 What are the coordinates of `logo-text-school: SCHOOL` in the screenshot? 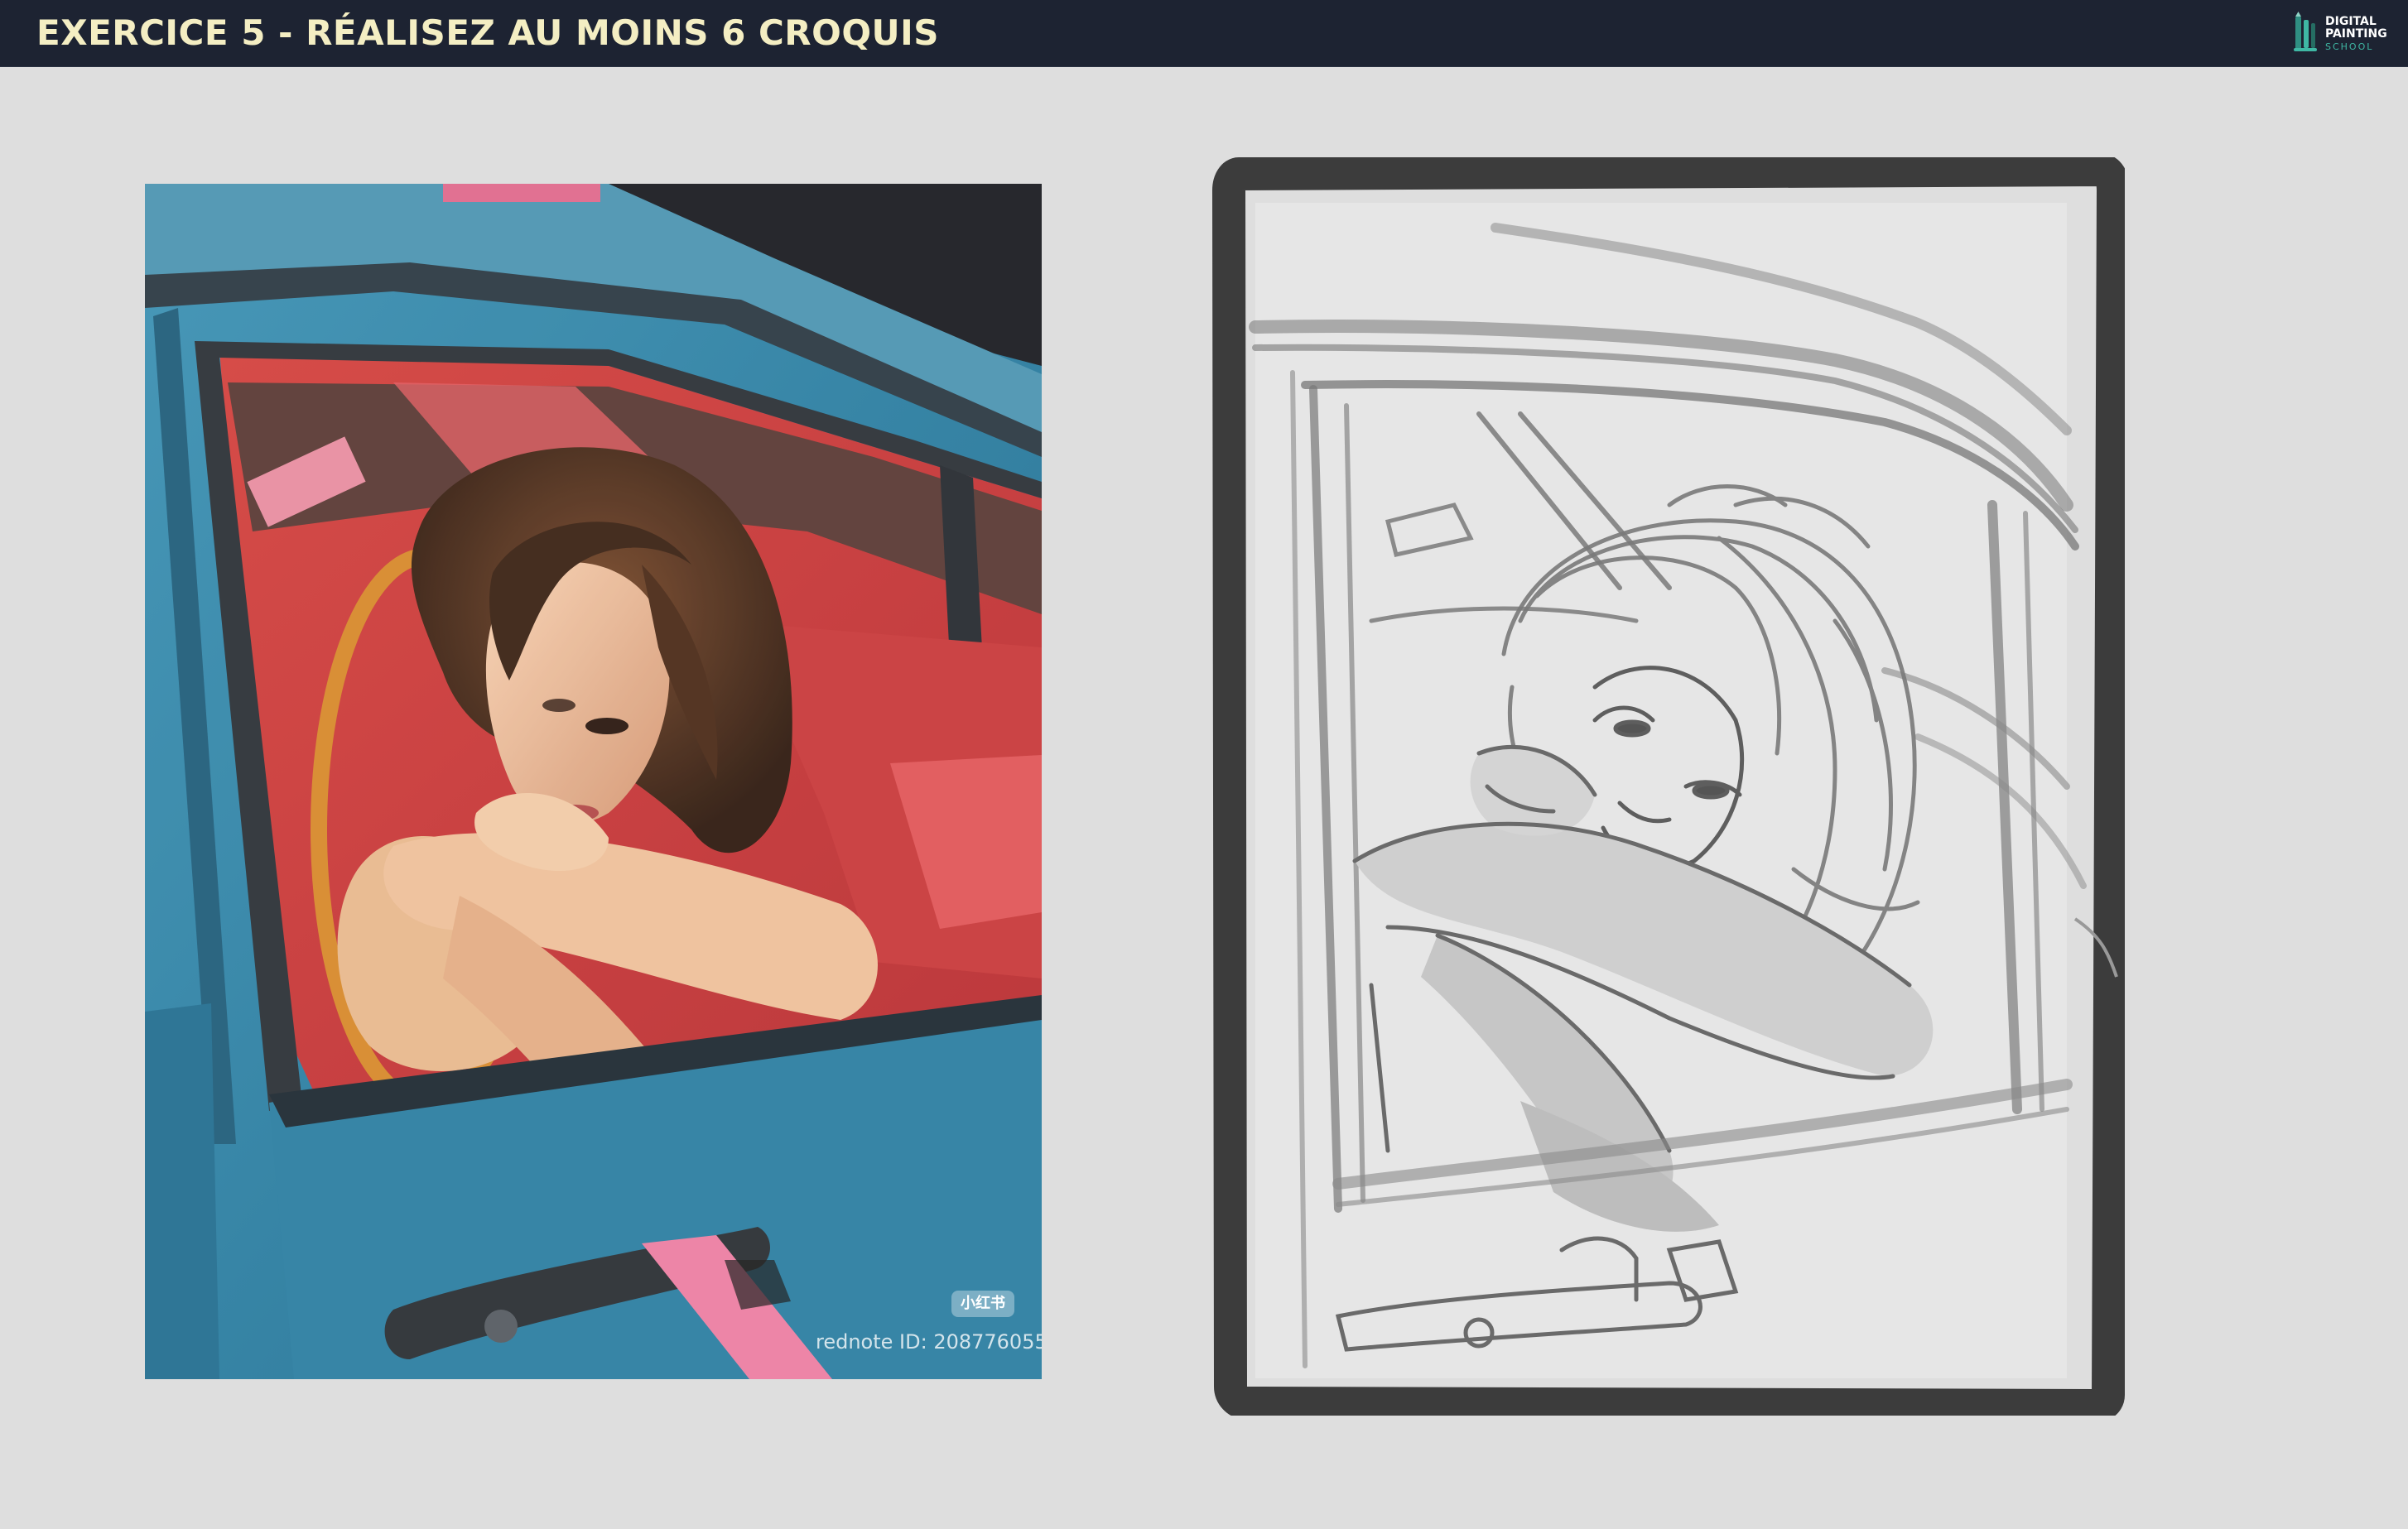 It's located at (2350, 46).